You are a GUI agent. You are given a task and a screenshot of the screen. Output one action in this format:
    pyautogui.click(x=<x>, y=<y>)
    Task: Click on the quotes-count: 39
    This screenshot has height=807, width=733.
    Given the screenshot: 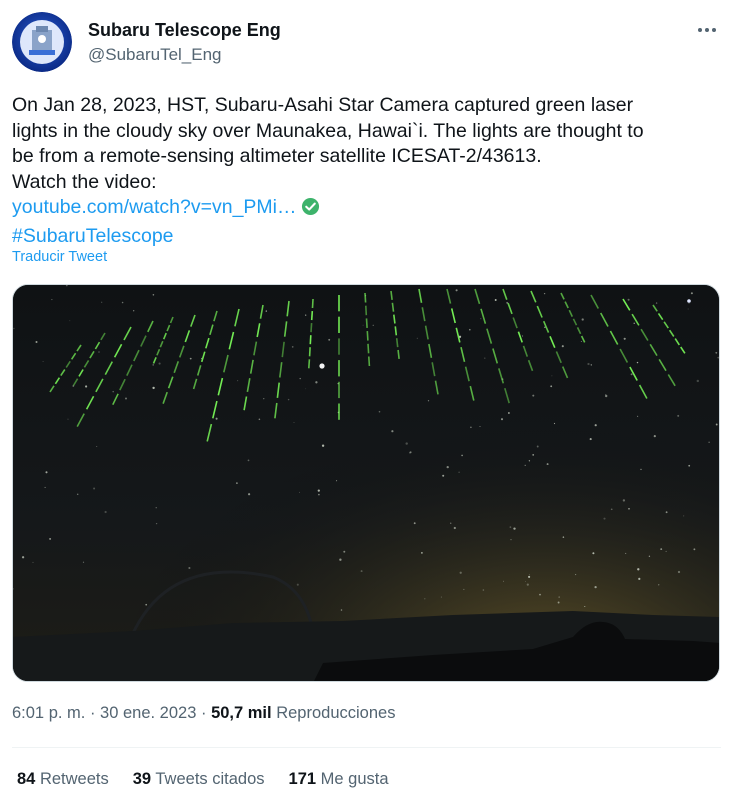 What is the action you would take?
    pyautogui.click(x=142, y=779)
    